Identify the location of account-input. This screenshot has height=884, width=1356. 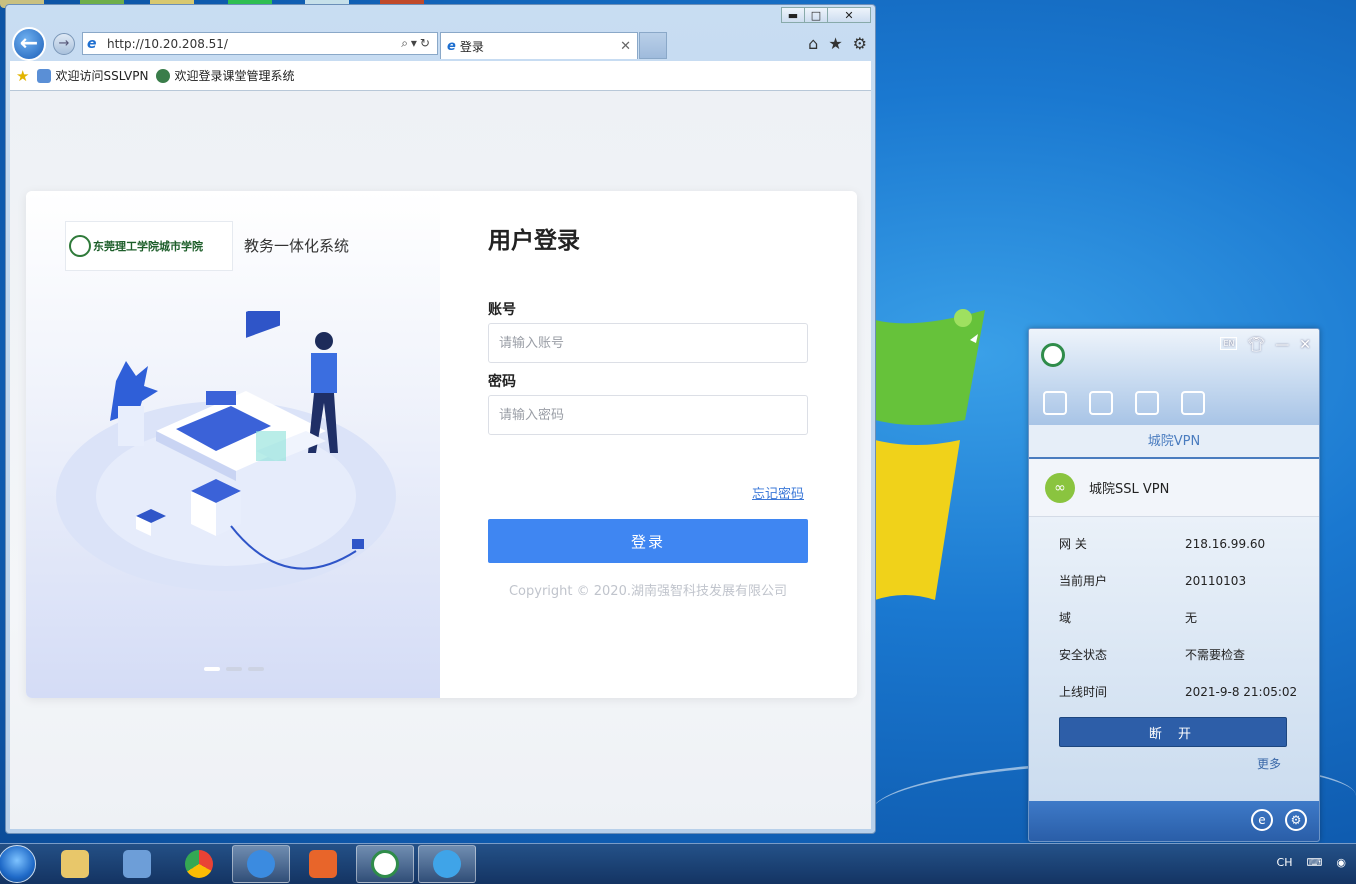
(648, 343).